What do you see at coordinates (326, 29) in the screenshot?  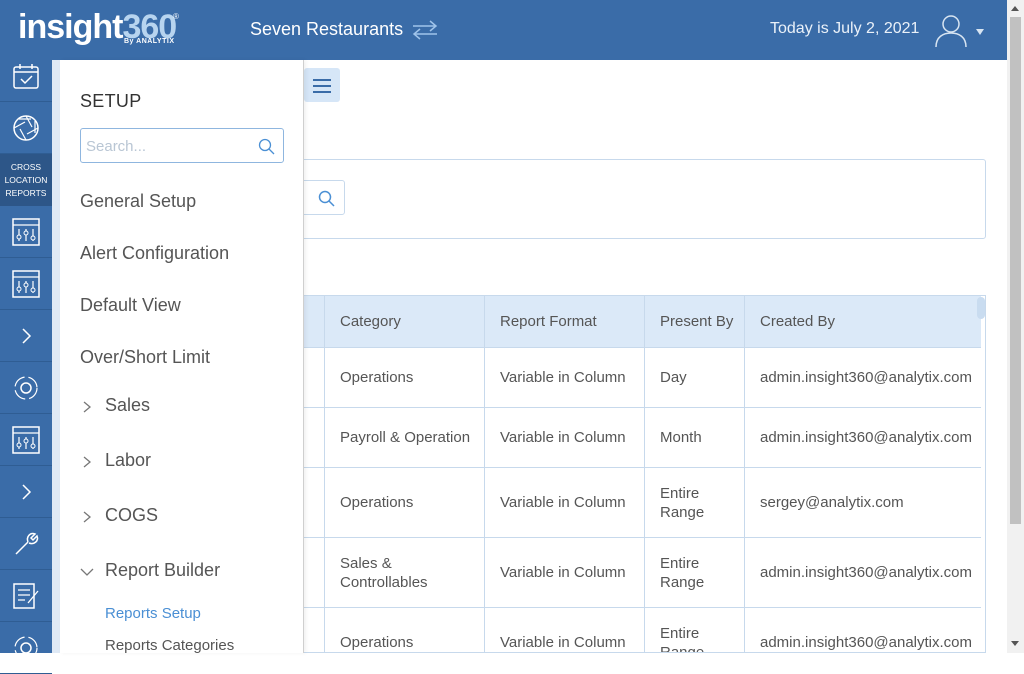 I see `organization-name: Seven Restaurants` at bounding box center [326, 29].